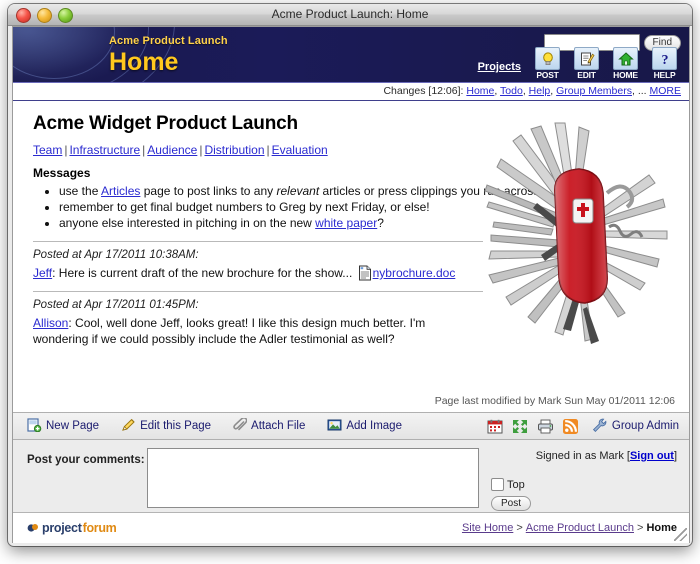 The height and width of the screenshot is (564, 700). Describe the element at coordinates (511, 503) in the screenshot. I see `post-comment-button: Post` at that location.